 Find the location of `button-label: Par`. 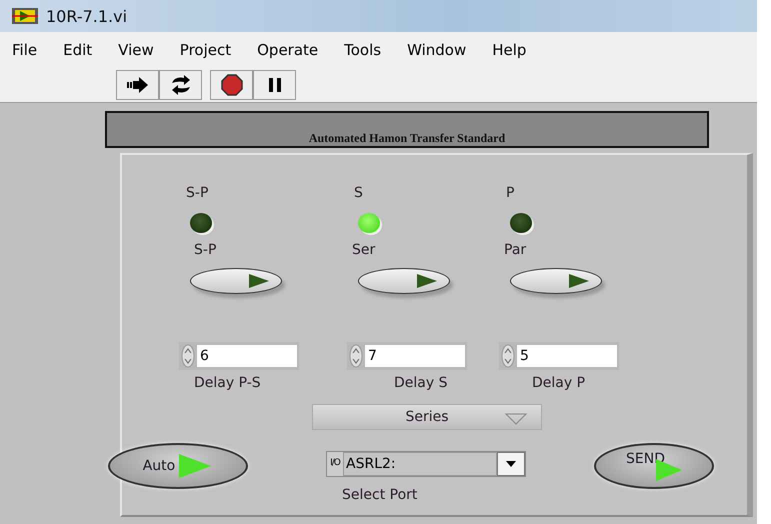

button-label: Par is located at coordinates (515, 250).